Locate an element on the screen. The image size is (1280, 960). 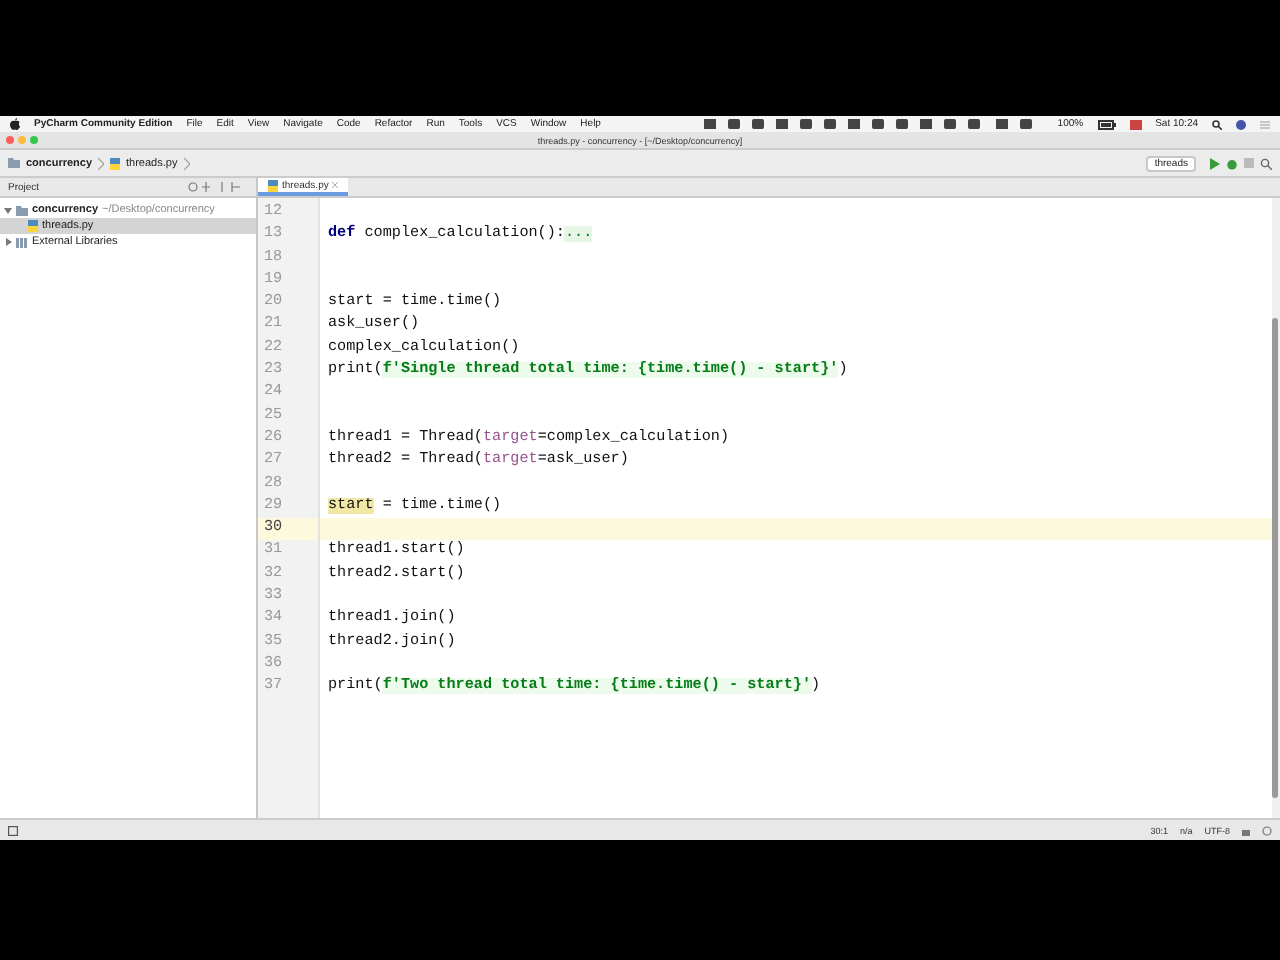
close-icon is located at coordinates (335, 185).